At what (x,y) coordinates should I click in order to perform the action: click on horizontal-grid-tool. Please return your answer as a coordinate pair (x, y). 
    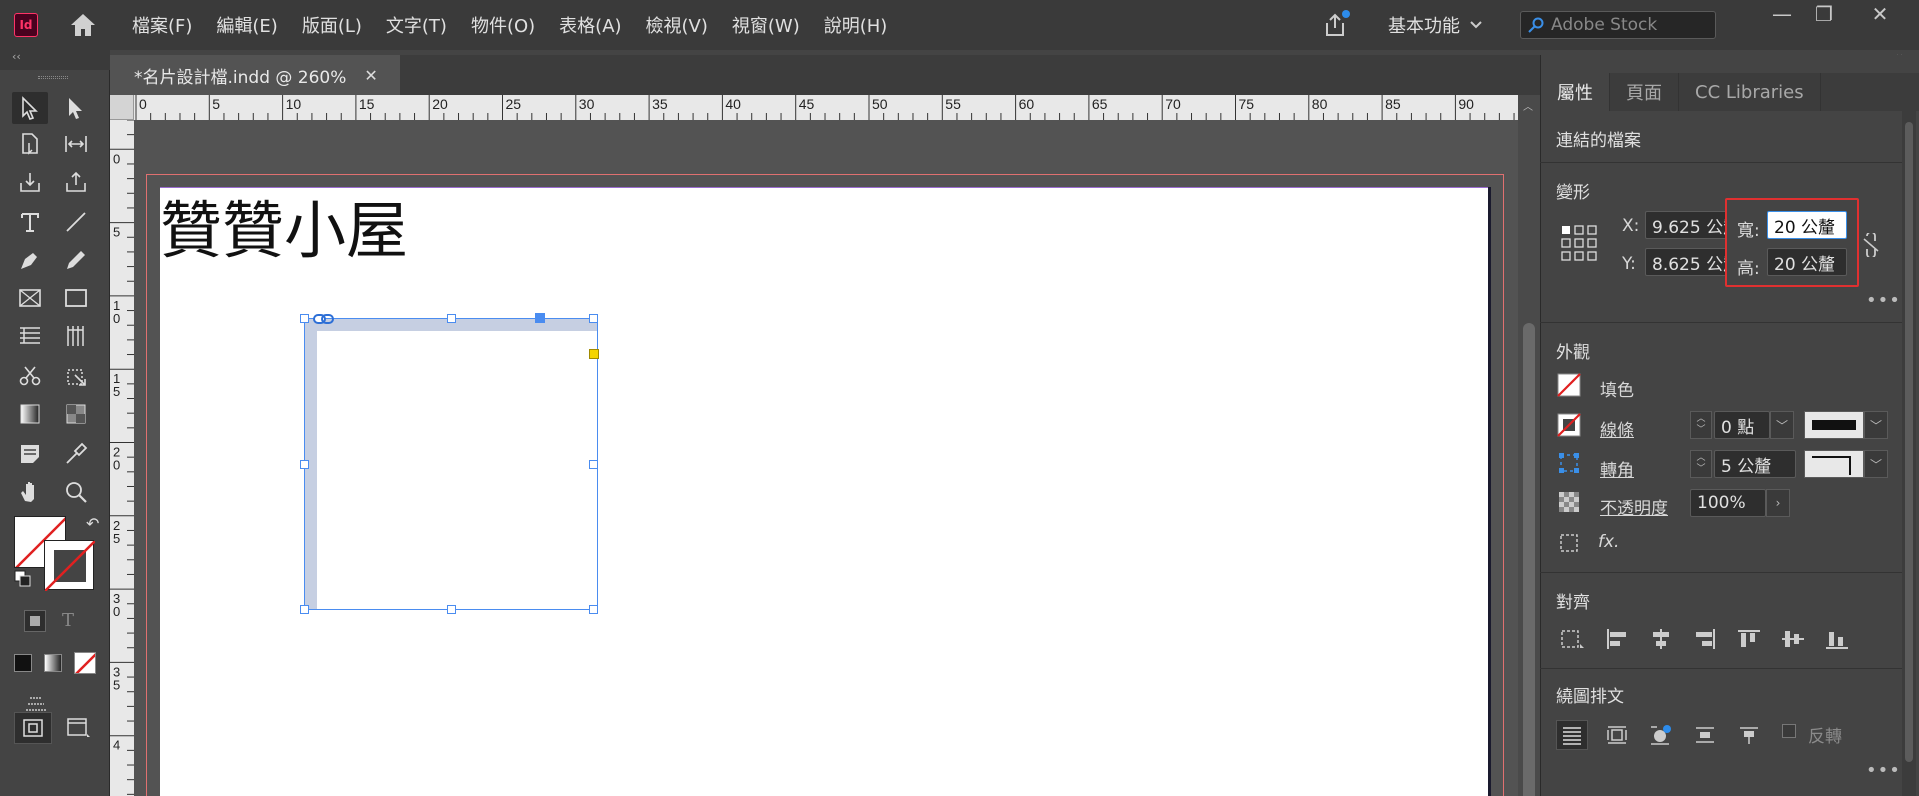
    Looking at the image, I should click on (30, 336).